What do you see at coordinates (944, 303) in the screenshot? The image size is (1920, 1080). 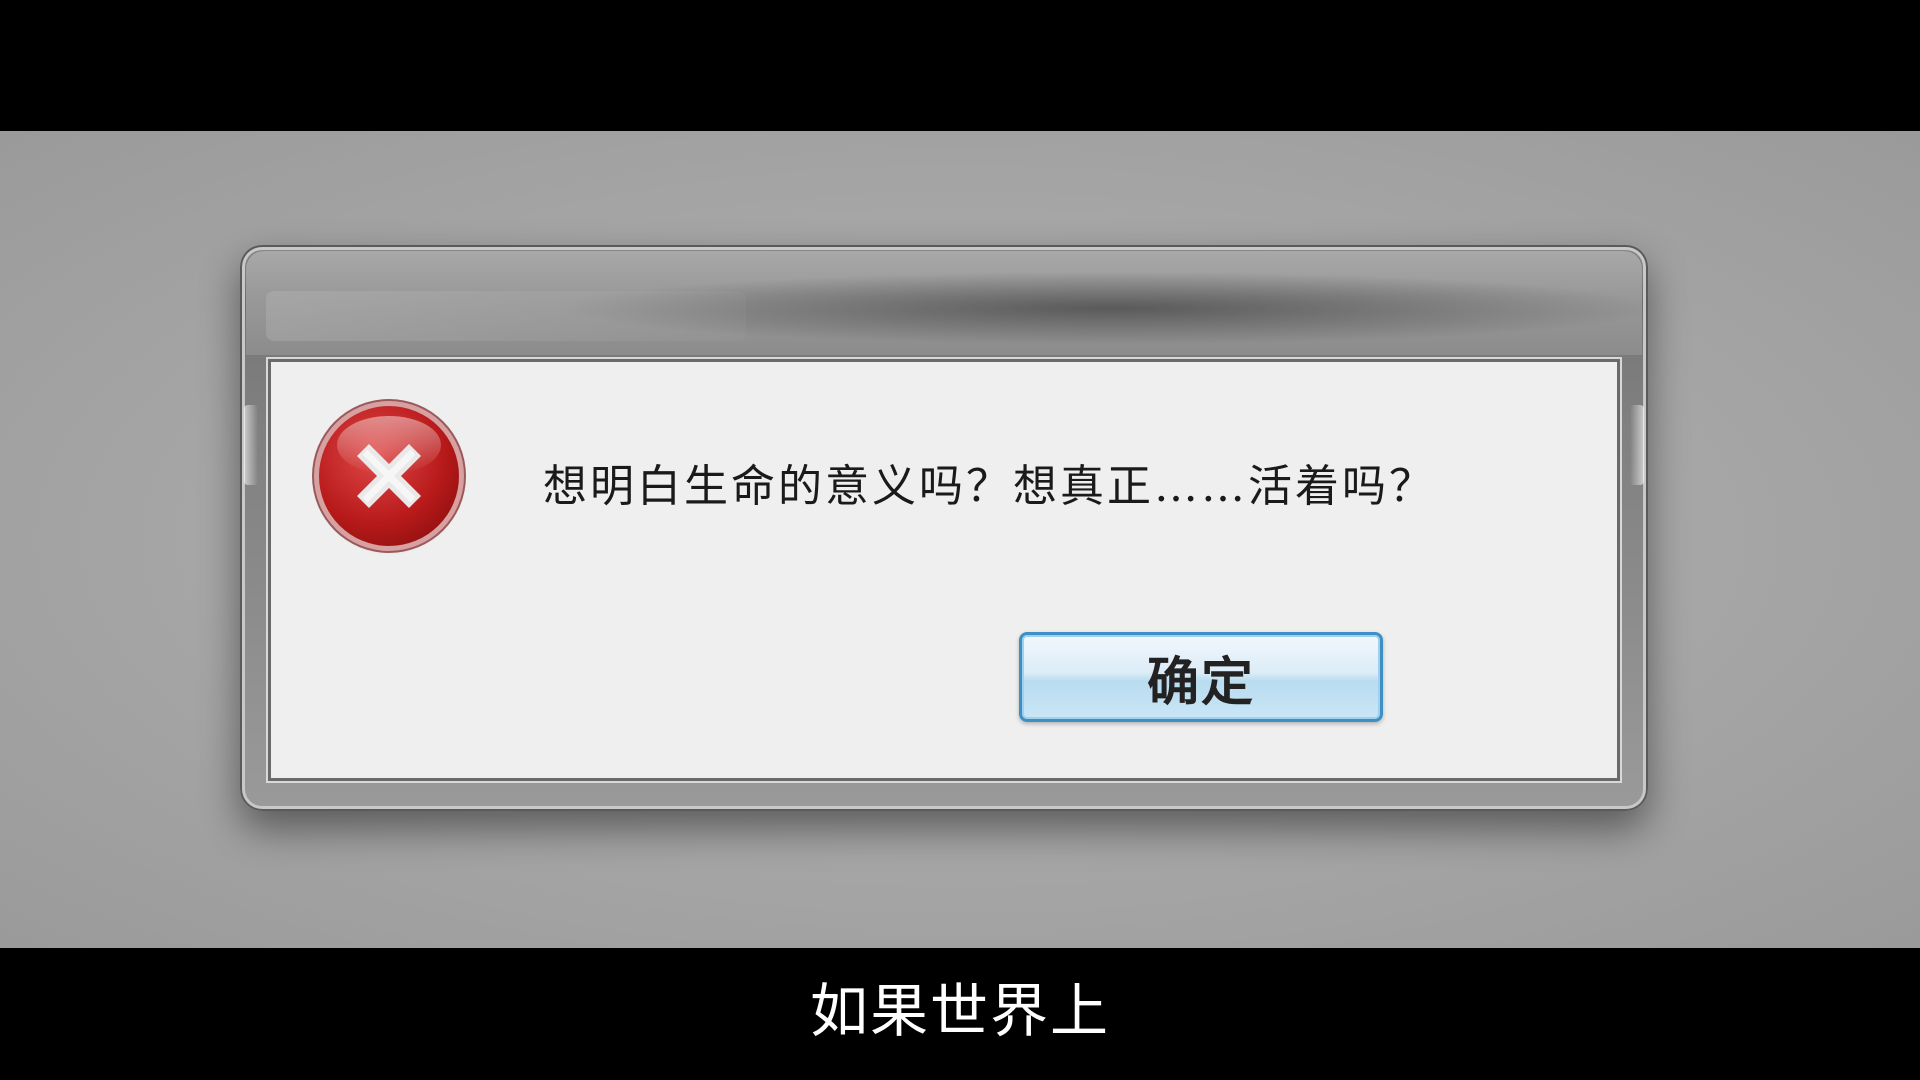 I see `dialog-titlebar` at bounding box center [944, 303].